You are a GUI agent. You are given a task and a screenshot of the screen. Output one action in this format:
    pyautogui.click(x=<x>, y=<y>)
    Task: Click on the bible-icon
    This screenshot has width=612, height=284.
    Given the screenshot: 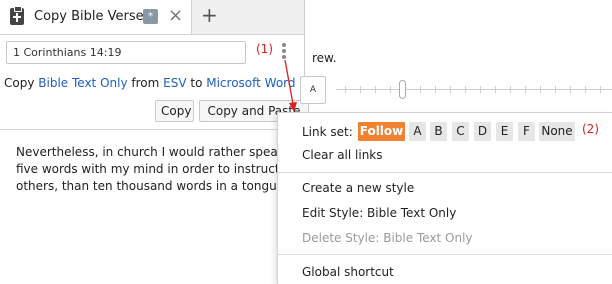 What is the action you would take?
    pyautogui.click(x=17, y=15)
    